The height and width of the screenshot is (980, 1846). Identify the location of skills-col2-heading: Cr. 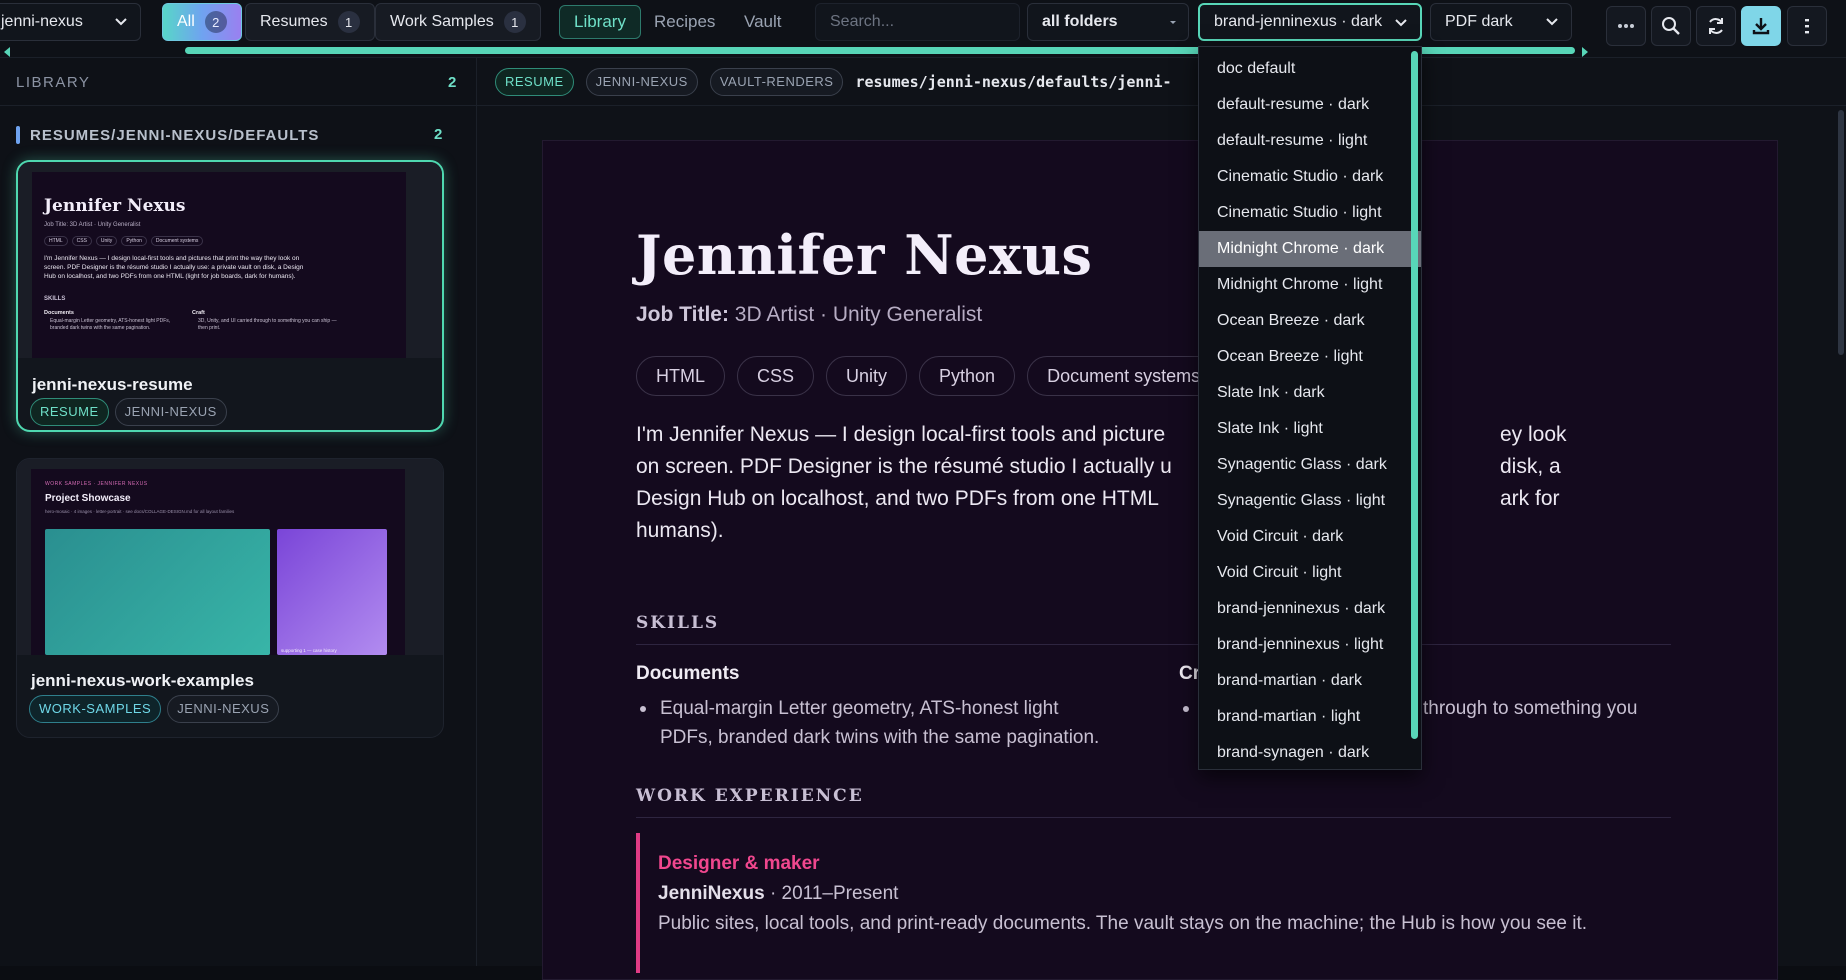
(1190, 673).